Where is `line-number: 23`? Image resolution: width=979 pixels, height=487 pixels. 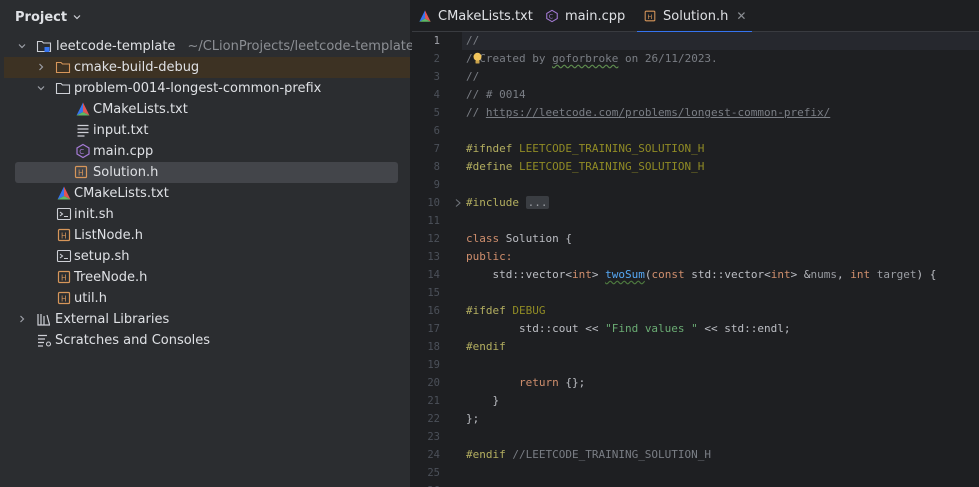
line-number: 23 is located at coordinates (433, 437).